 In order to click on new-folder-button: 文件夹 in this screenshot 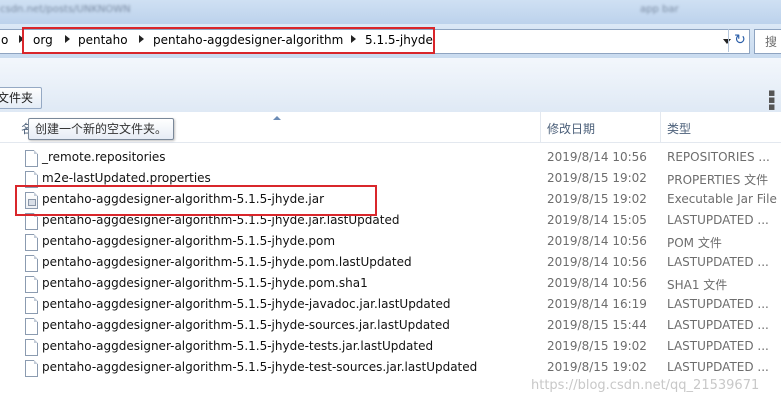, I will do `click(21, 98)`.